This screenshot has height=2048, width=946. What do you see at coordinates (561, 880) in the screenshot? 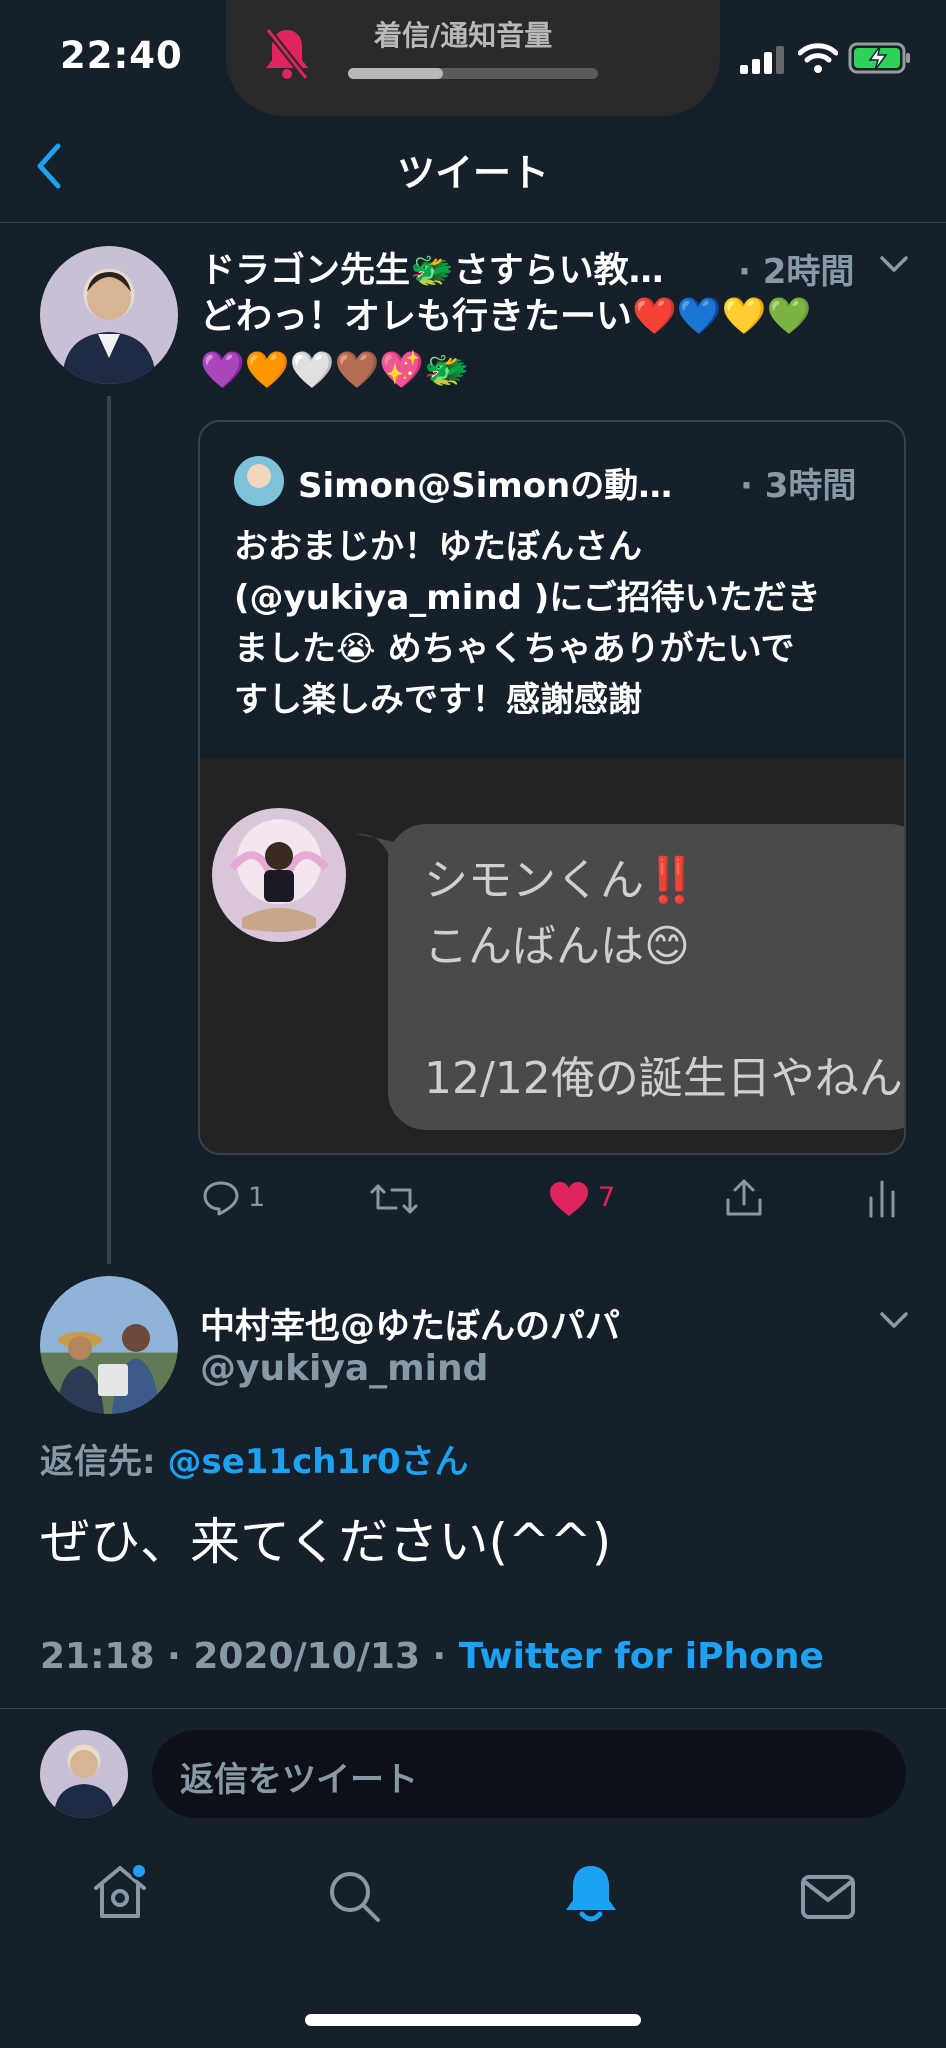
I see `chat-bubble-line1: シモンくん‼️` at bounding box center [561, 880].